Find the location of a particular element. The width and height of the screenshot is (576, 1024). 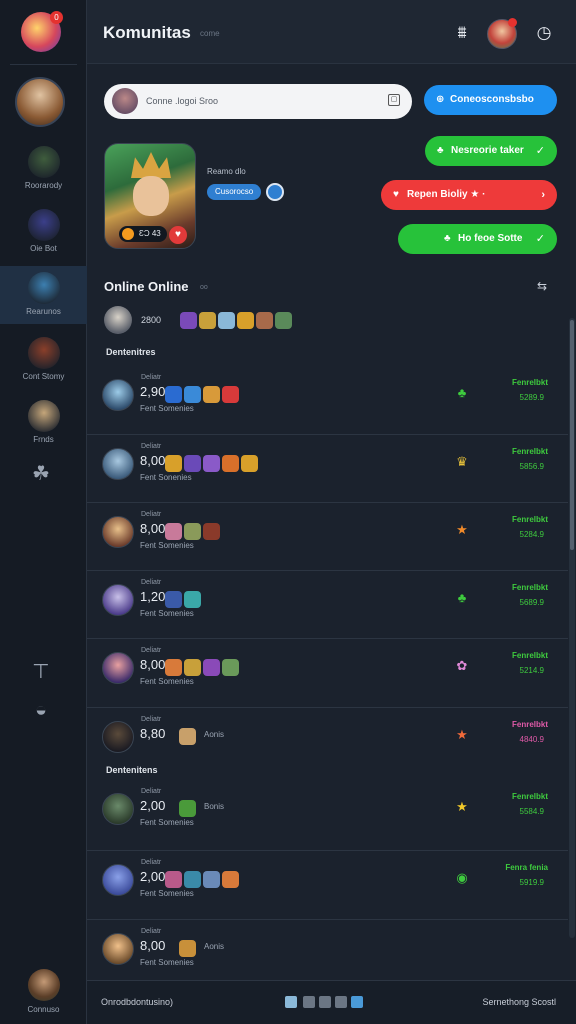

member-tag: Deliatr is located at coordinates (151, 514).